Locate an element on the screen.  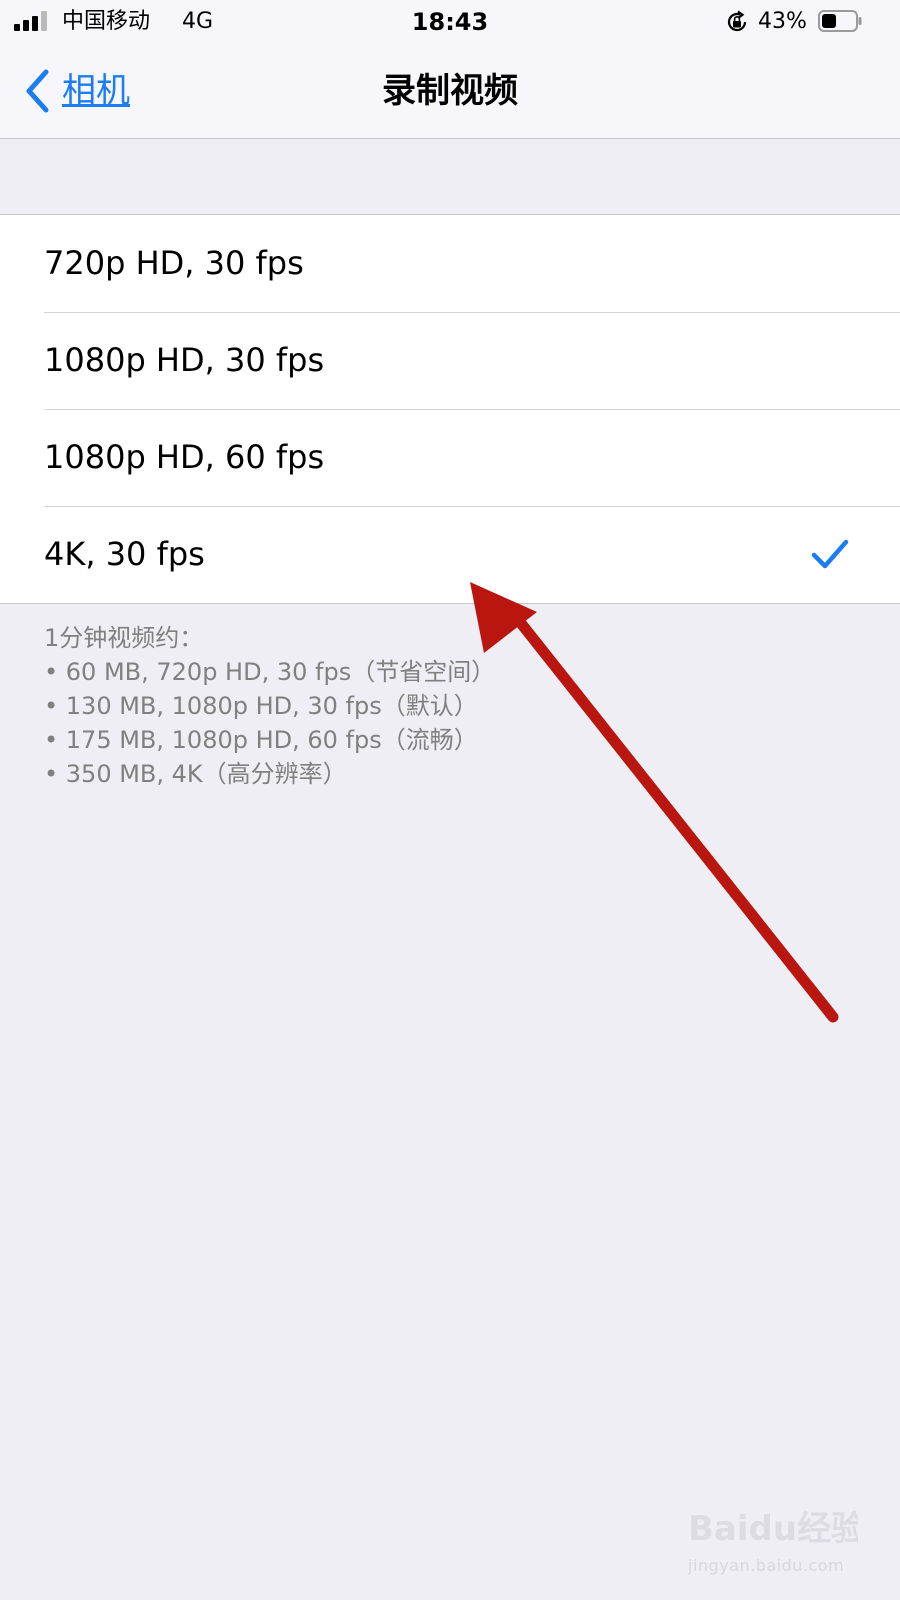
note-item: • 350 MB, 4K（高分辨率） is located at coordinates (195, 774).